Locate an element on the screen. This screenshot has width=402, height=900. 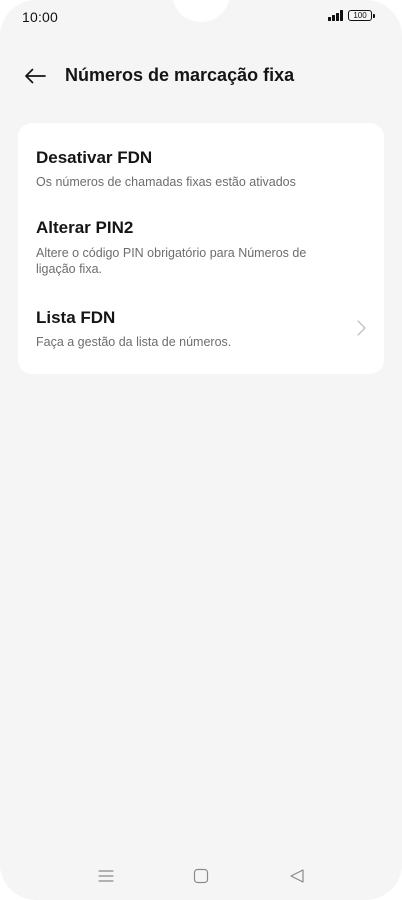
app-bar: Números de marcação fixa is located at coordinates (201, 76).